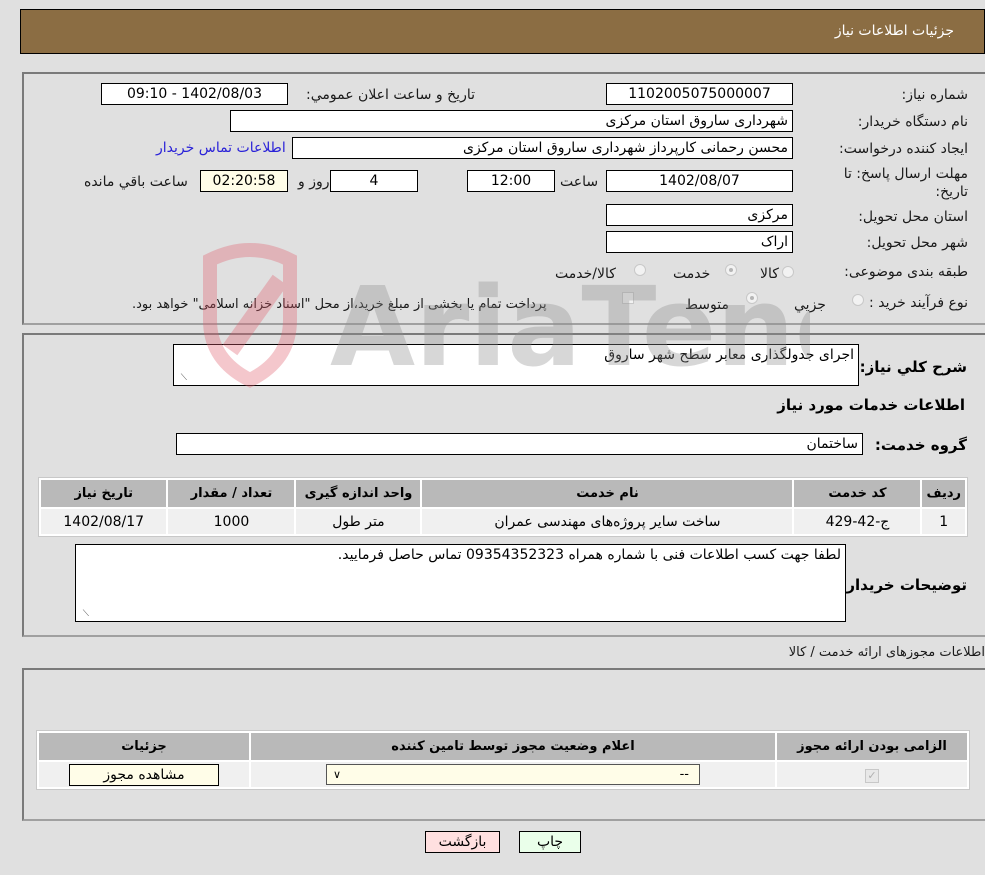 The image size is (985, 875). What do you see at coordinates (894, 31) in the screenshot?
I see `page-title: جزئیات اطلاعات نیاز` at bounding box center [894, 31].